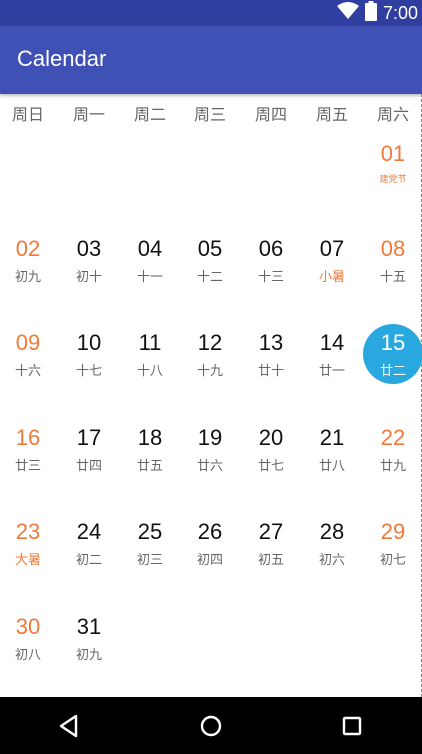 This screenshot has width=422, height=754. I want to click on day-number: 07, so click(332, 248).